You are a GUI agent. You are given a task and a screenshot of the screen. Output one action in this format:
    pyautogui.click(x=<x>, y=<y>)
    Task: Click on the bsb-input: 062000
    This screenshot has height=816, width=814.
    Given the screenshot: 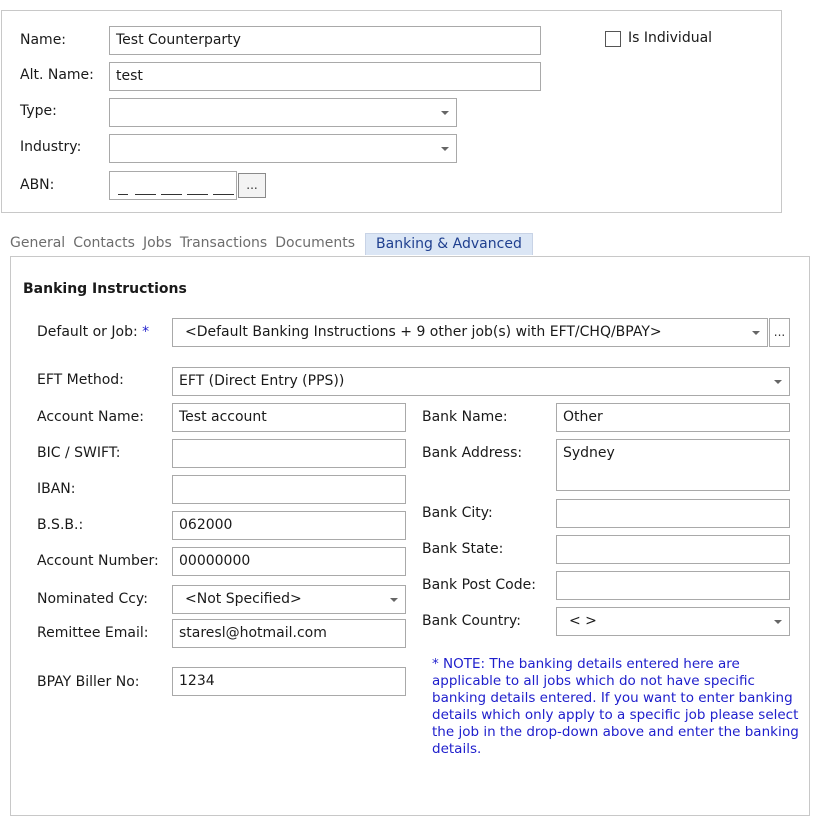 What is the action you would take?
    pyautogui.click(x=289, y=525)
    